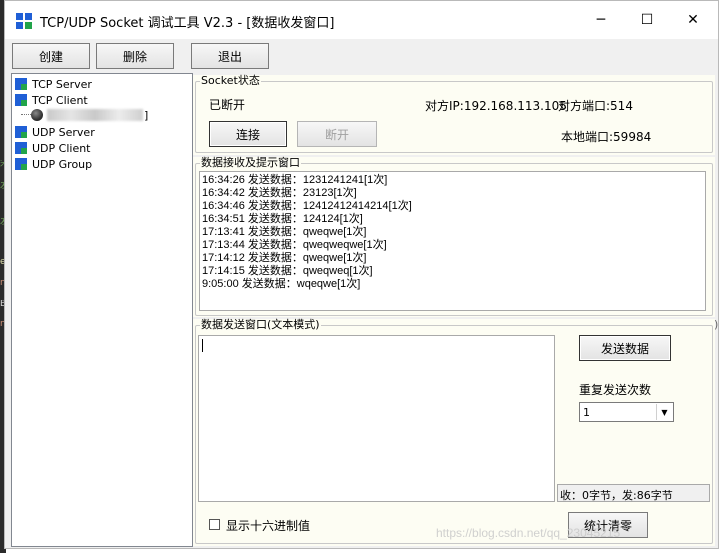 The image size is (723, 553). What do you see at coordinates (528, 533) in the screenshot?
I see `watermark: https://blog.csdn.net/qq_23045215` at bounding box center [528, 533].